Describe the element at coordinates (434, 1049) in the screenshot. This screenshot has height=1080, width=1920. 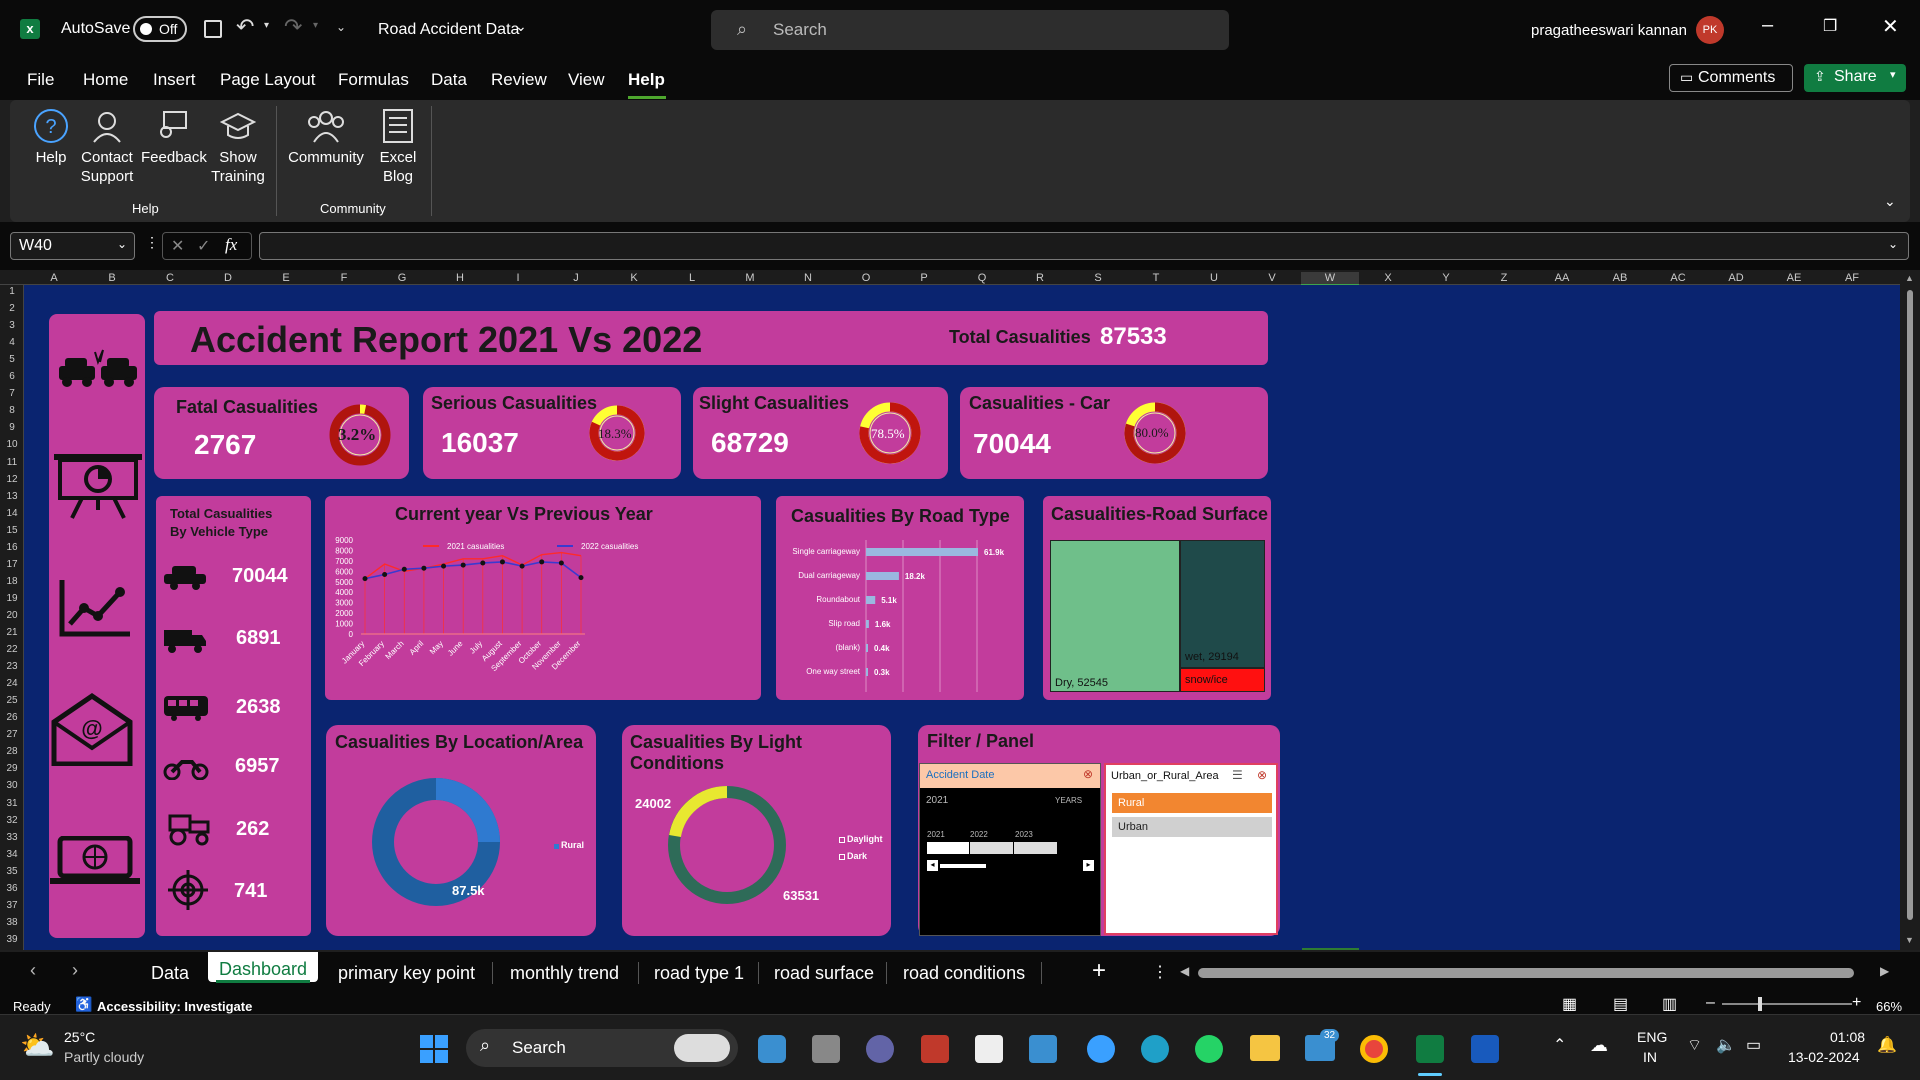
I see `start-icon` at that location.